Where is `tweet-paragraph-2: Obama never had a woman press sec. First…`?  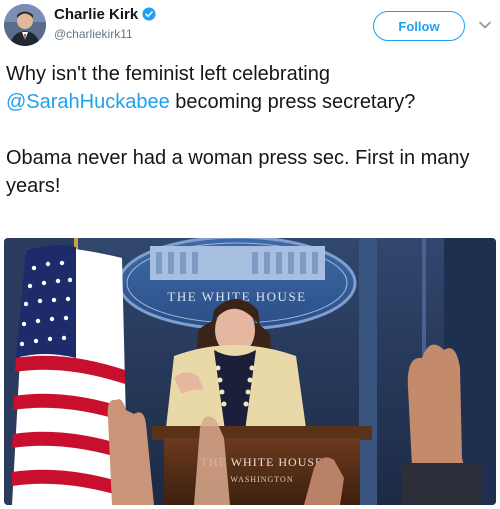
tweet-paragraph-2: Obama never had a woman press sec. First… is located at coordinates (238, 172).